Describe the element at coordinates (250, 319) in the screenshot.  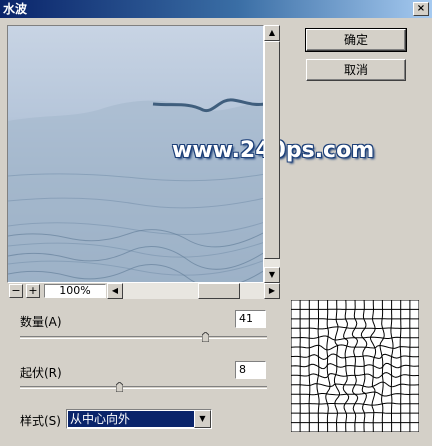
I see `amount-input: 41` at that location.